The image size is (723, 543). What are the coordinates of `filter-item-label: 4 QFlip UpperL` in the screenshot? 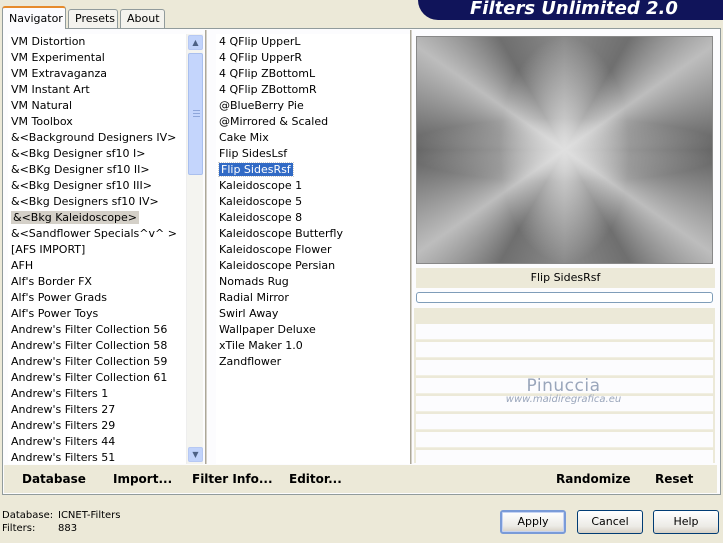 It's located at (260, 41).